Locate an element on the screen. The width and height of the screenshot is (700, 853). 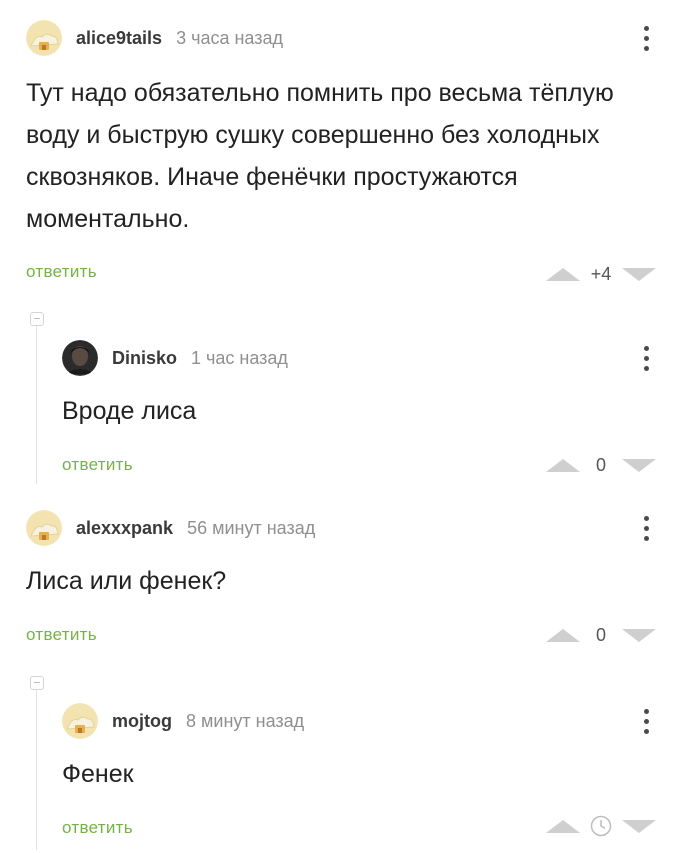
comment-header: Dinisko 1 час назад is located at coordinates (175, 358).